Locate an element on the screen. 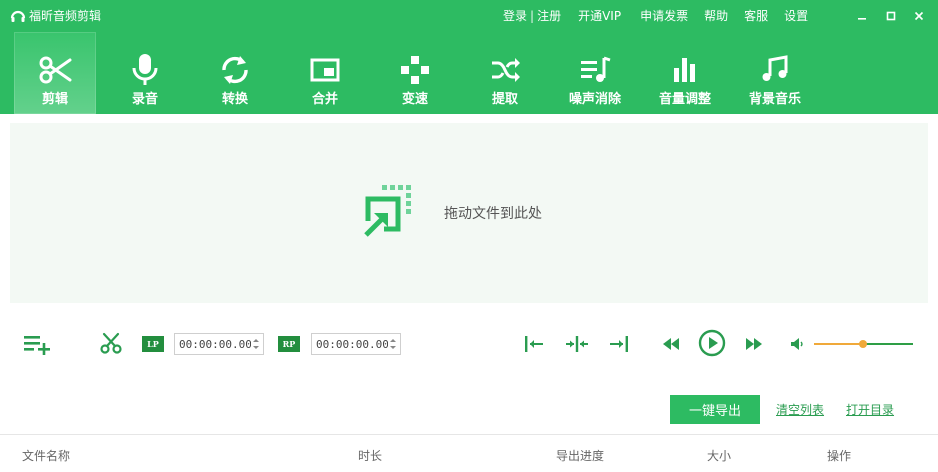 This screenshot has height=472, width=938. app-title: 福昕音频剪辑 is located at coordinates (65, 16).